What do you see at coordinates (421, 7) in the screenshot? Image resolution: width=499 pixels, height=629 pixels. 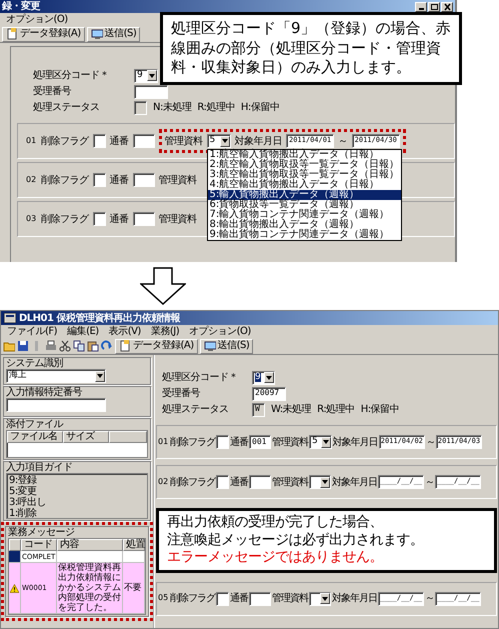 I see `minimize-button` at bounding box center [421, 7].